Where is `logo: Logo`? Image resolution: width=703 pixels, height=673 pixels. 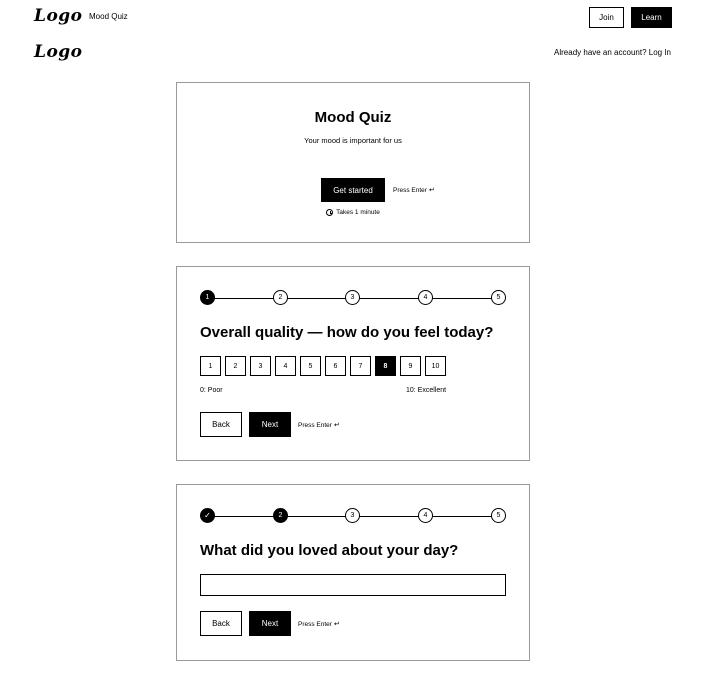
logo: Logo is located at coordinates (58, 16).